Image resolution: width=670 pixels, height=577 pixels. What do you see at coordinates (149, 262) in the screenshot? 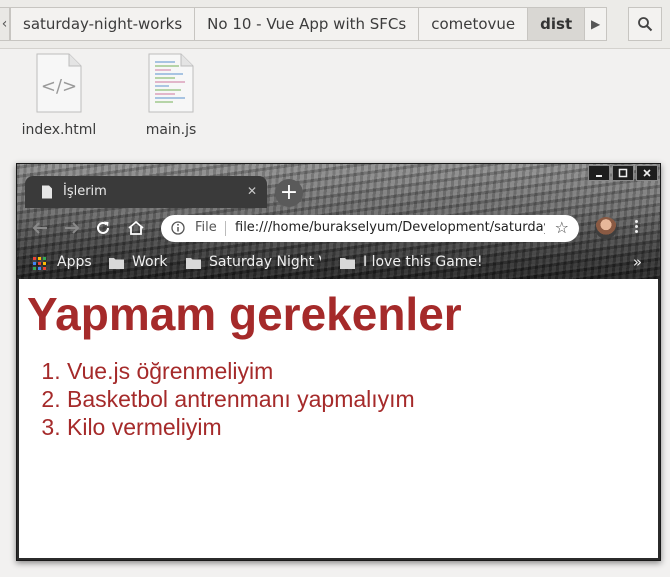
I see `bookmark-work: Work` at bounding box center [149, 262].